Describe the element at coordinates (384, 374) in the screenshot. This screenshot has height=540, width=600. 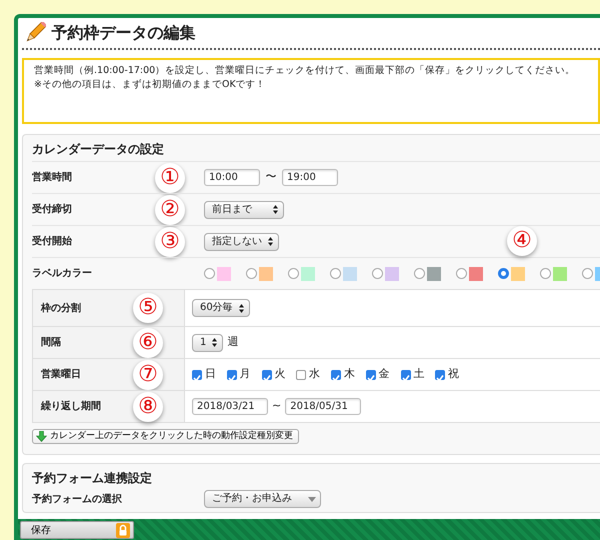
I see `weekday-label: 金` at that location.